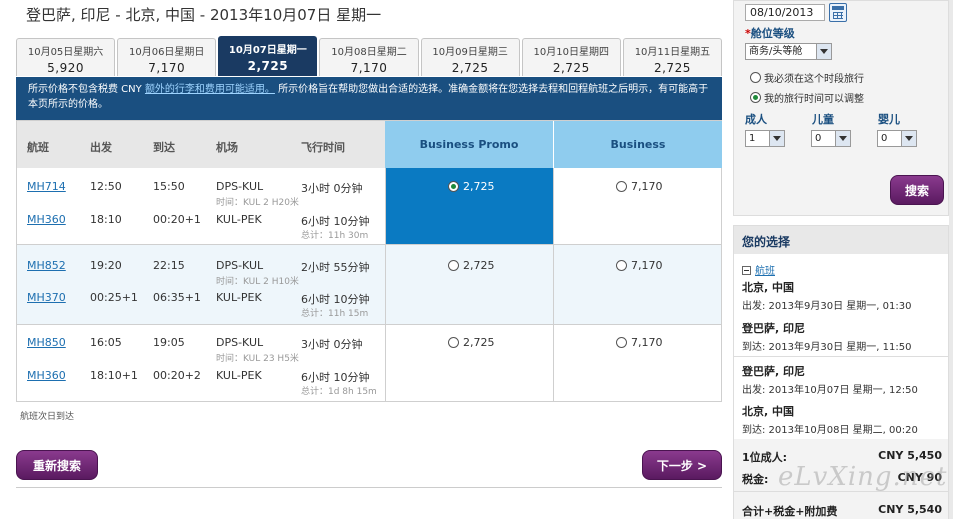 This screenshot has width=953, height=519. Describe the element at coordinates (106, 186) in the screenshot. I see `depart-time: 12:50` at that location.